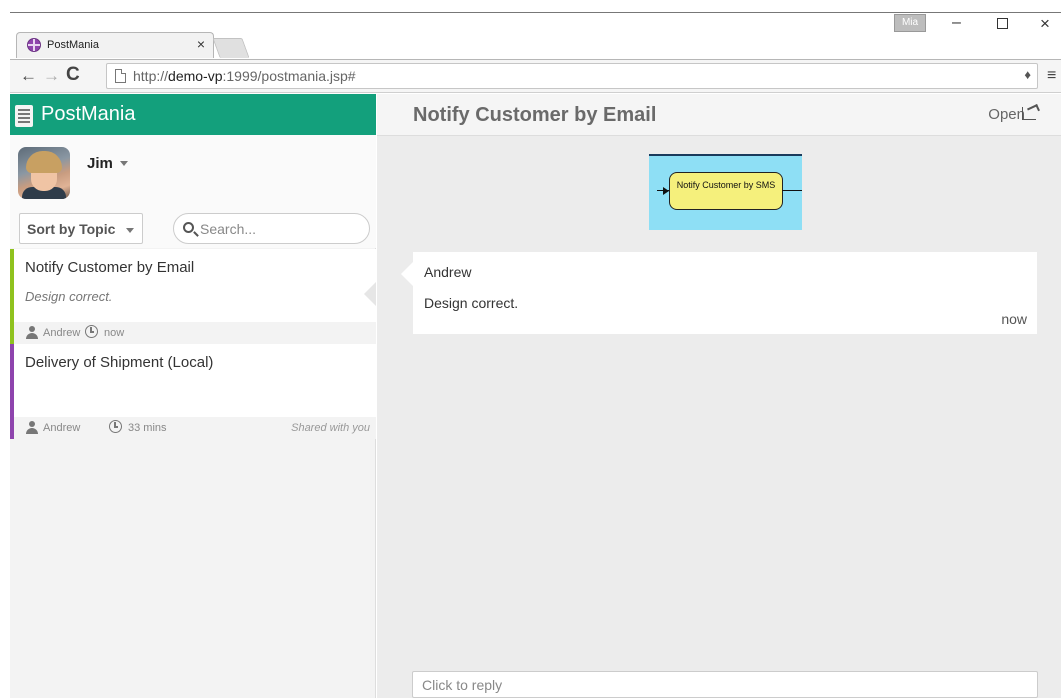  Describe the element at coordinates (119, 362) in the screenshot. I see `post-title: Delivery of Shipment (Local)` at that location.